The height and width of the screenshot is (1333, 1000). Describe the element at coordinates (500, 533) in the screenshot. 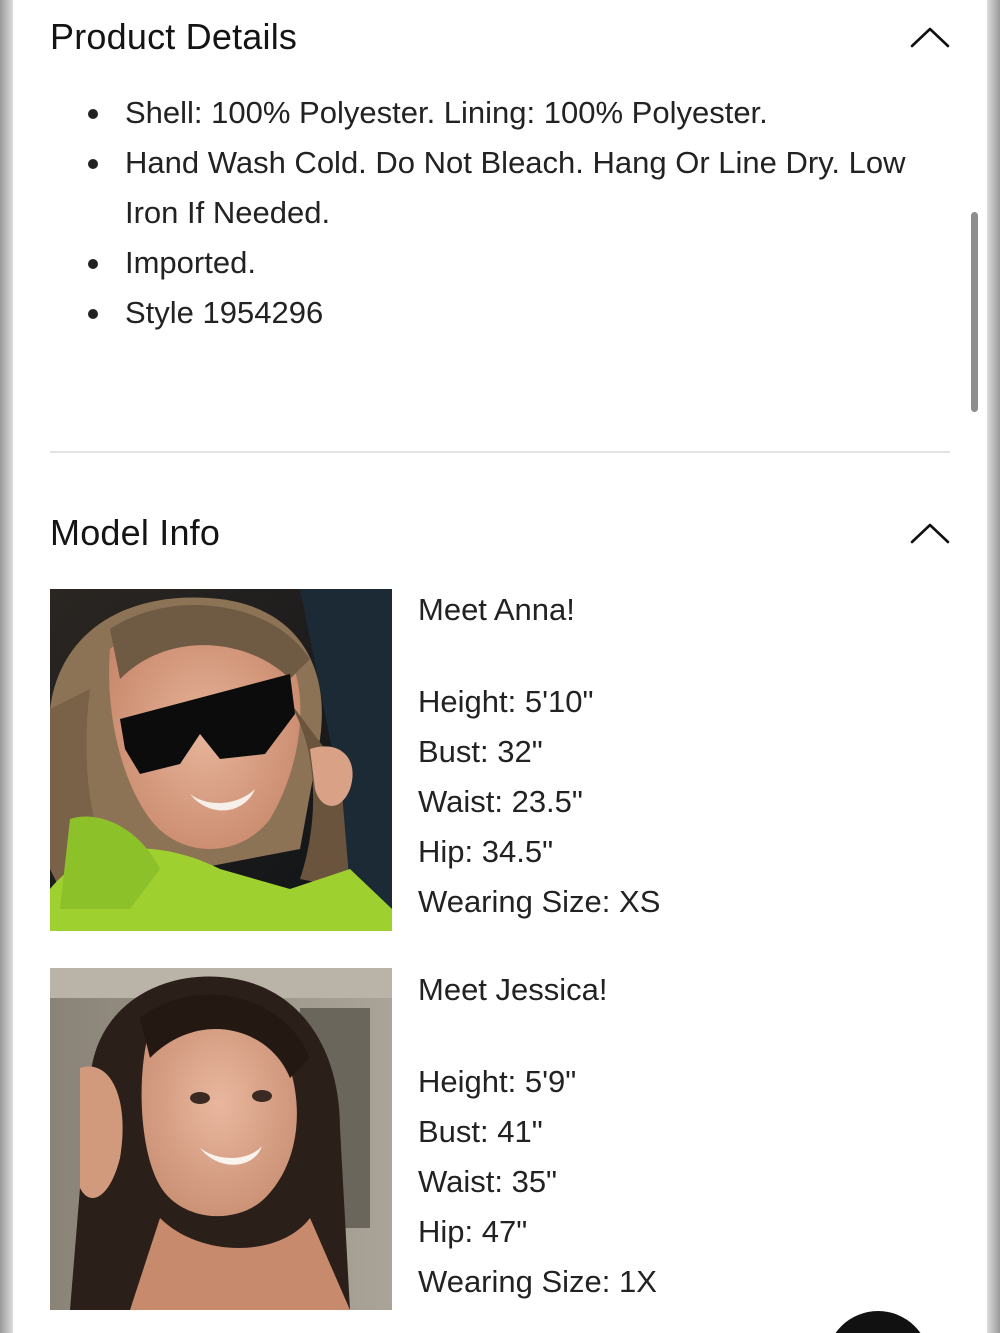

I see `model-info-header: Model Info` at that location.